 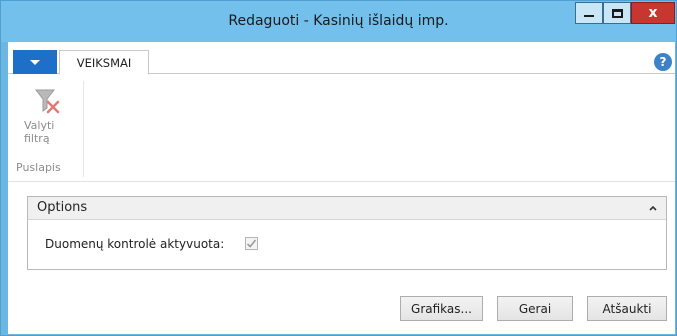 I want to click on chevron-up-icon, so click(x=653, y=208).